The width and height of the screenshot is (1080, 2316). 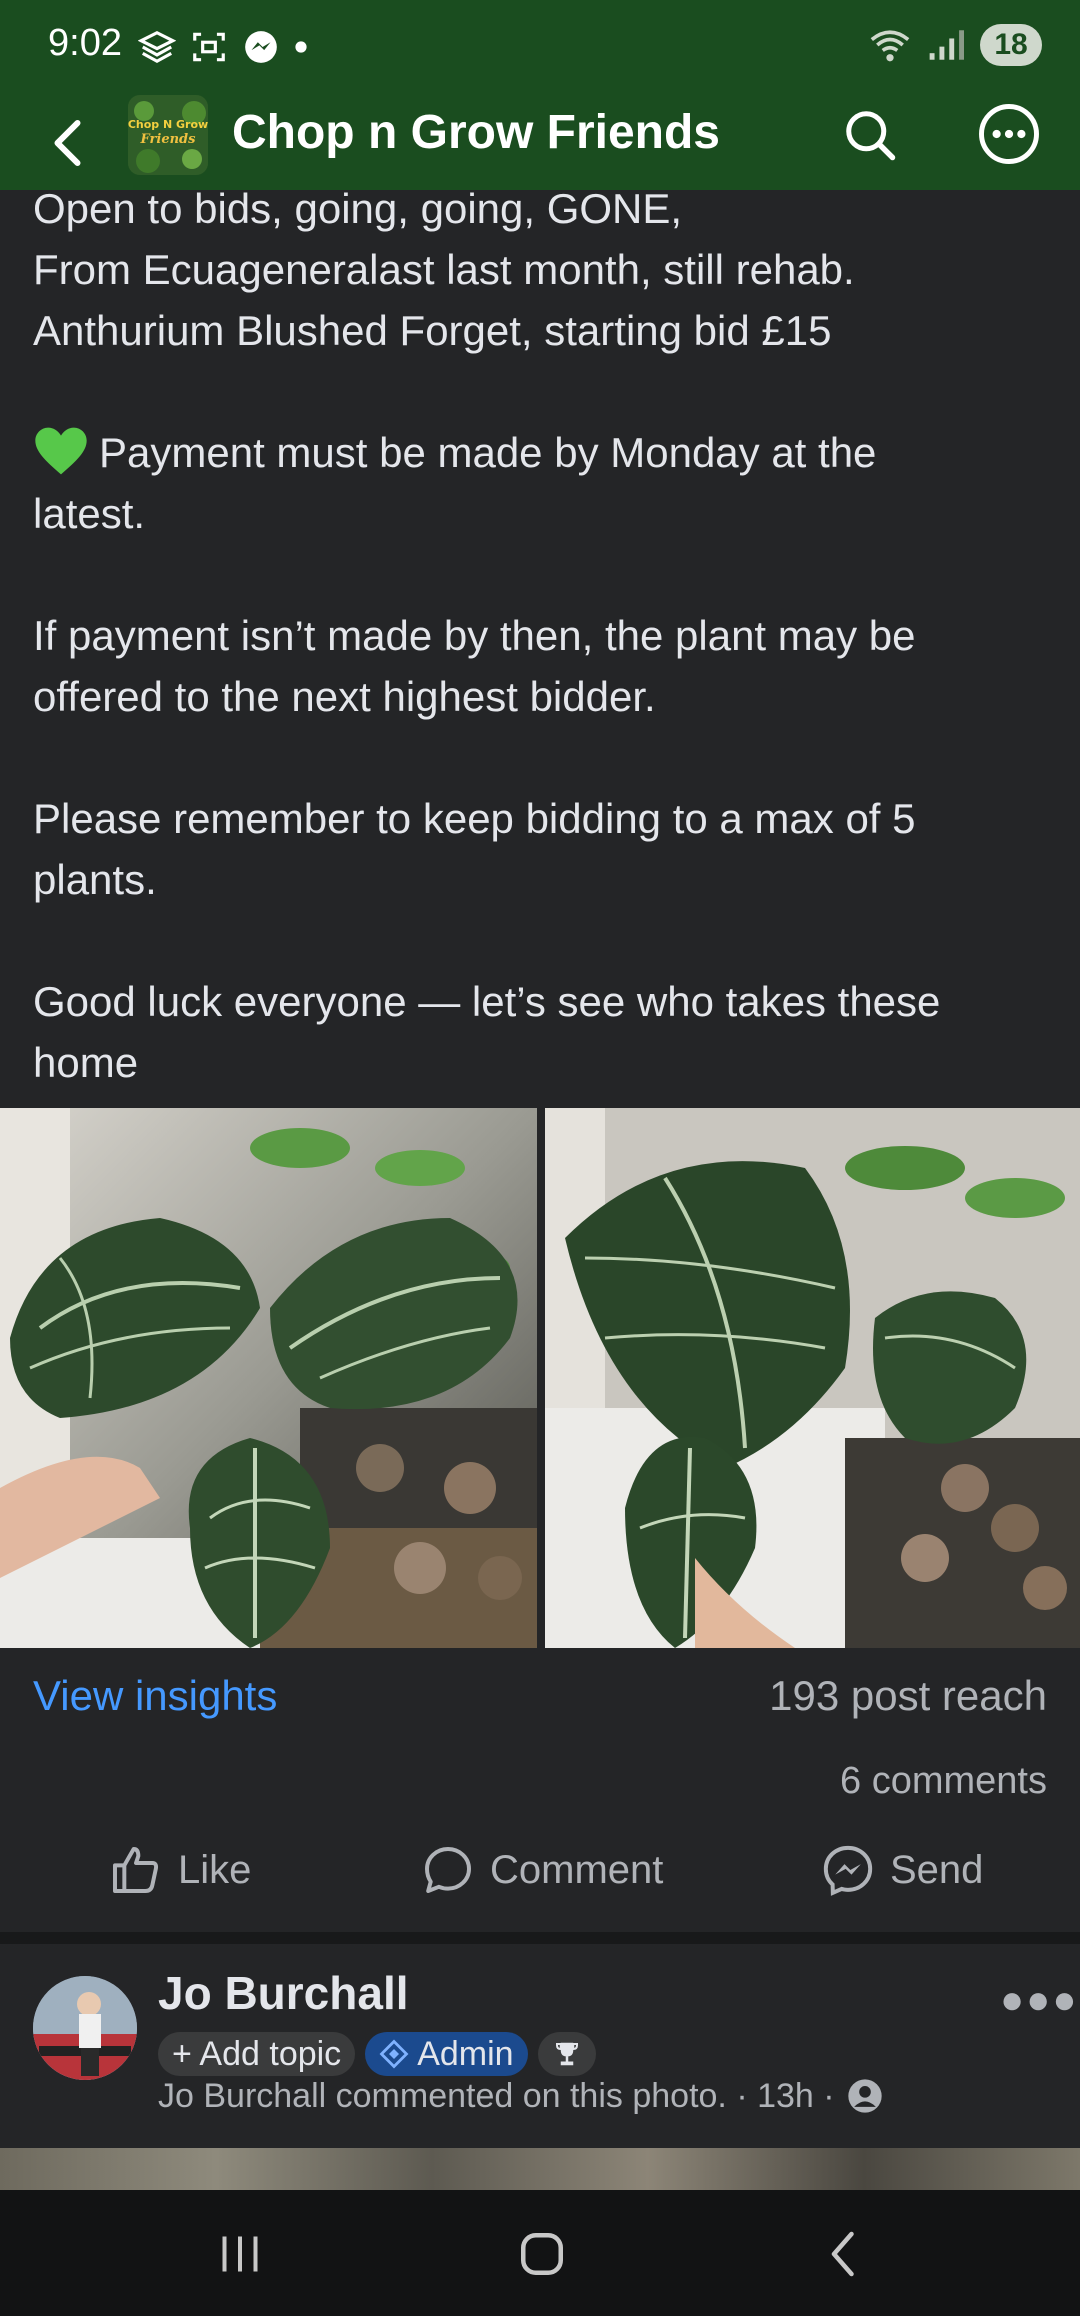 What do you see at coordinates (1009, 134) in the screenshot?
I see `more-options-icon` at bounding box center [1009, 134].